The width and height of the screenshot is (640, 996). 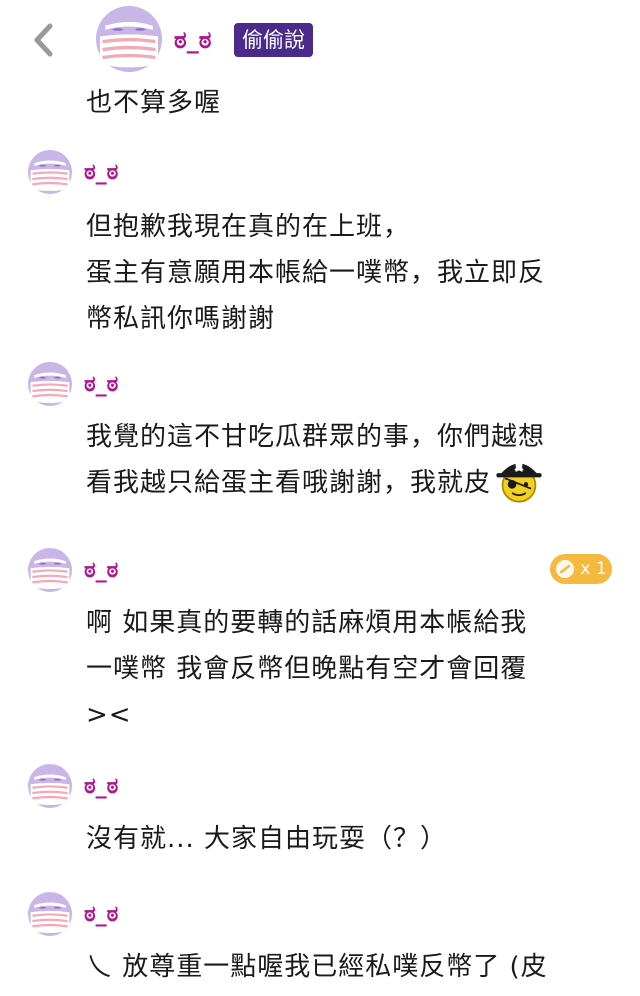 What do you see at coordinates (109, 715) in the screenshot?
I see `comment-line: ><` at bounding box center [109, 715].